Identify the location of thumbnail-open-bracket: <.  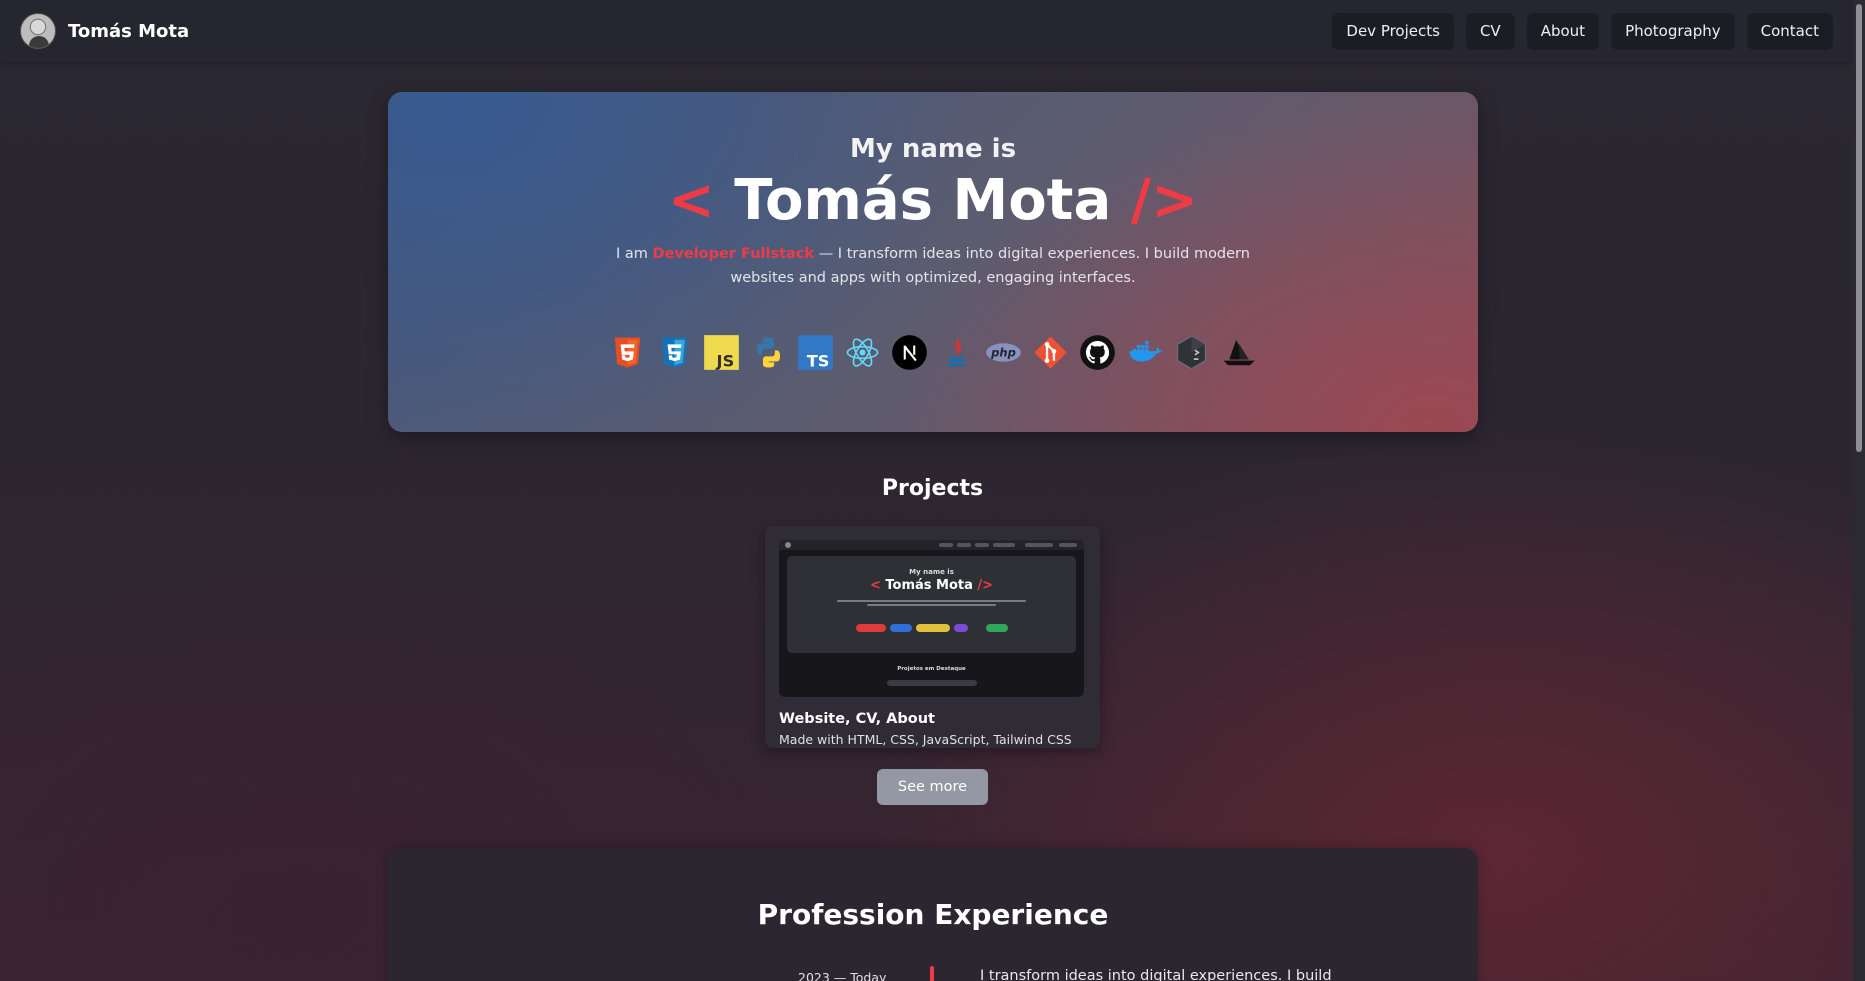
(875, 585).